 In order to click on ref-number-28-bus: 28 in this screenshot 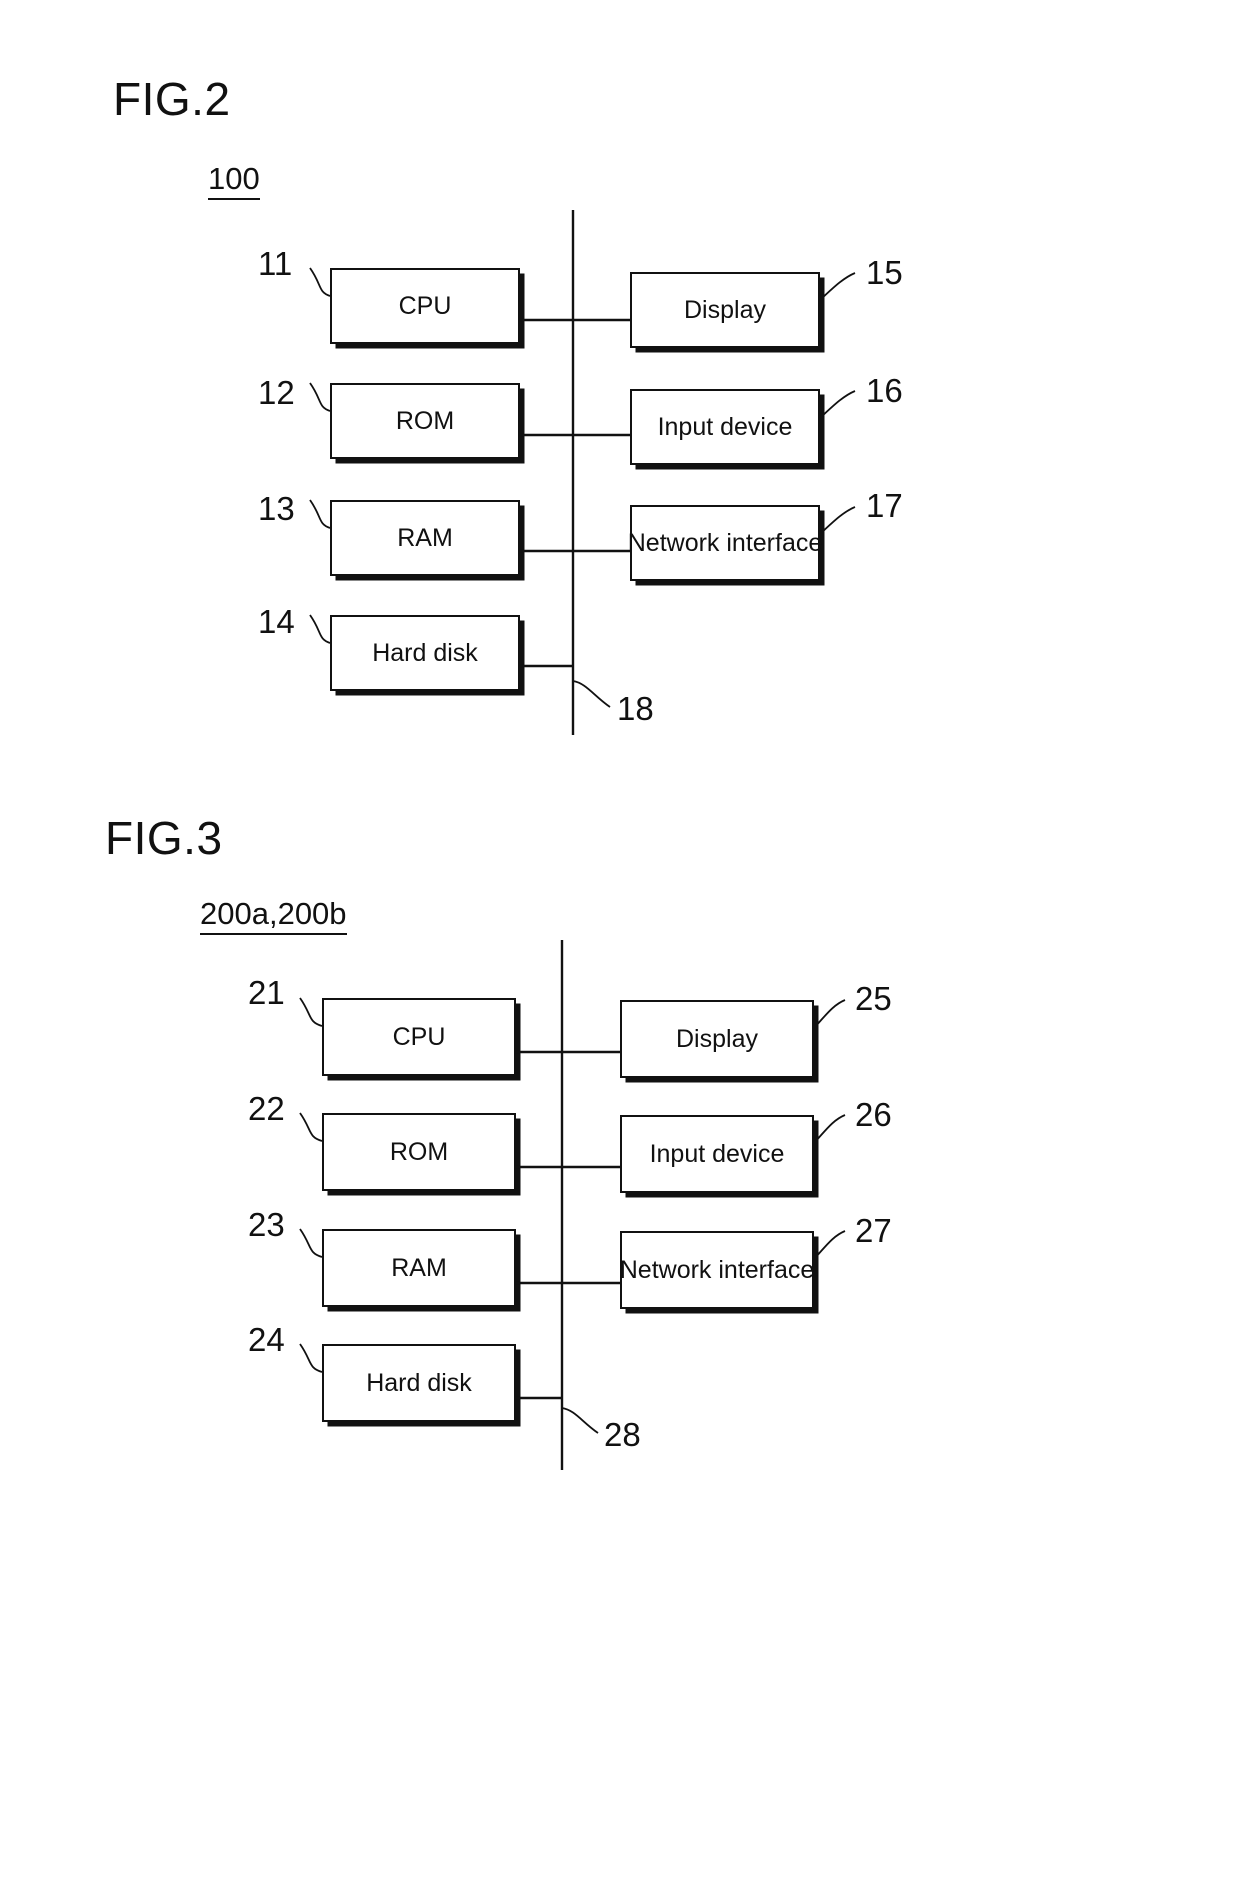, I will do `click(622, 1434)`.